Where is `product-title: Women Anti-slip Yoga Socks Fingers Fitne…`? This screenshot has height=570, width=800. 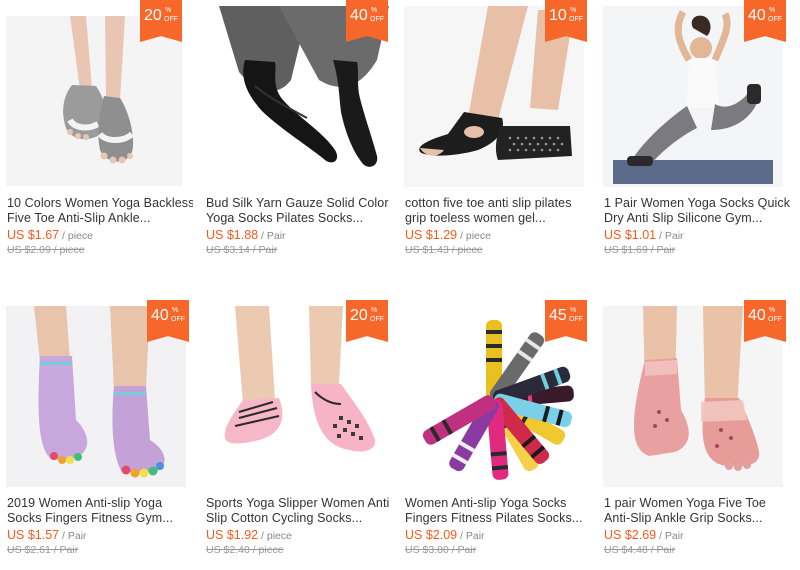
product-title: Women Anti-slip Yoga Socks Fingers Fitne… is located at coordinates (498, 511).